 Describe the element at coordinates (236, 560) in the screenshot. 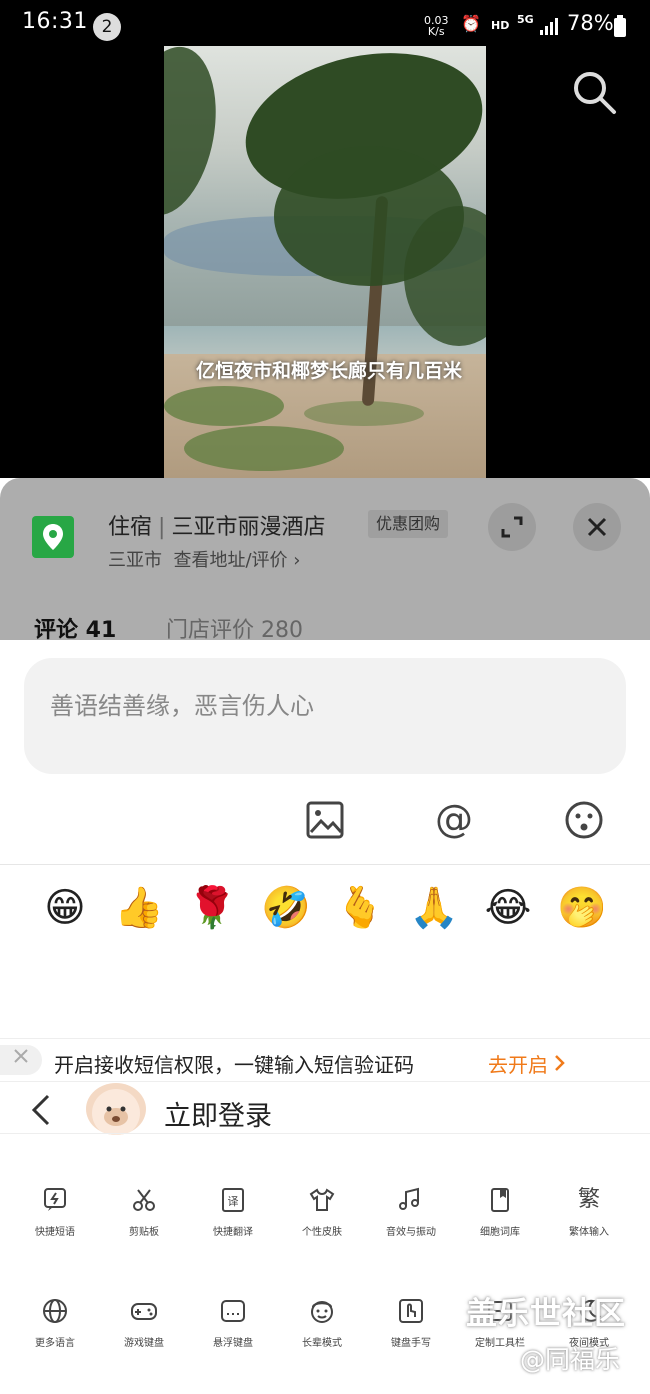

I see `poi-link: 查看地址/评价 ›` at that location.